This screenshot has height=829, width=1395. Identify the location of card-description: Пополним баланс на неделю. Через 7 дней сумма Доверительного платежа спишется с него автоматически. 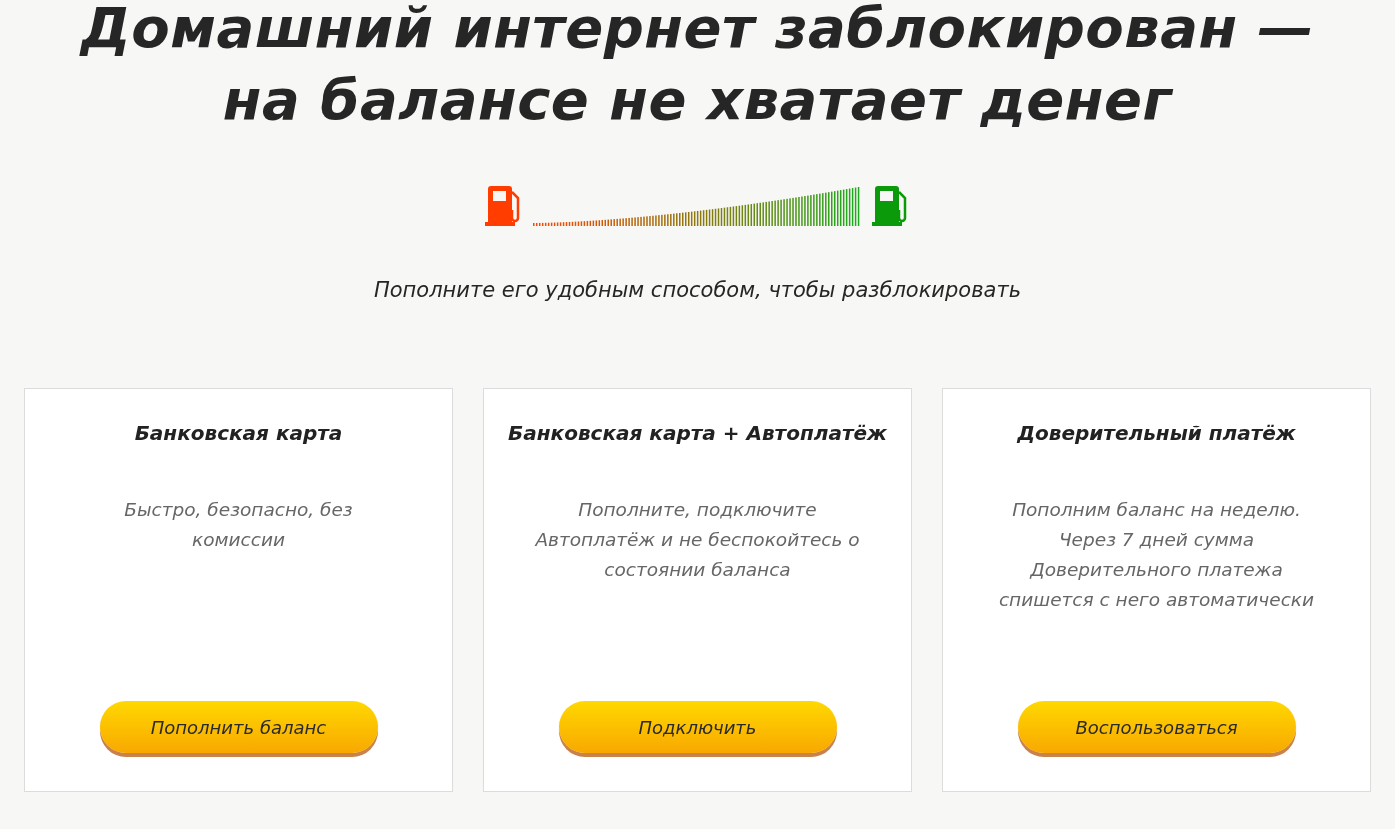
(1156, 555).